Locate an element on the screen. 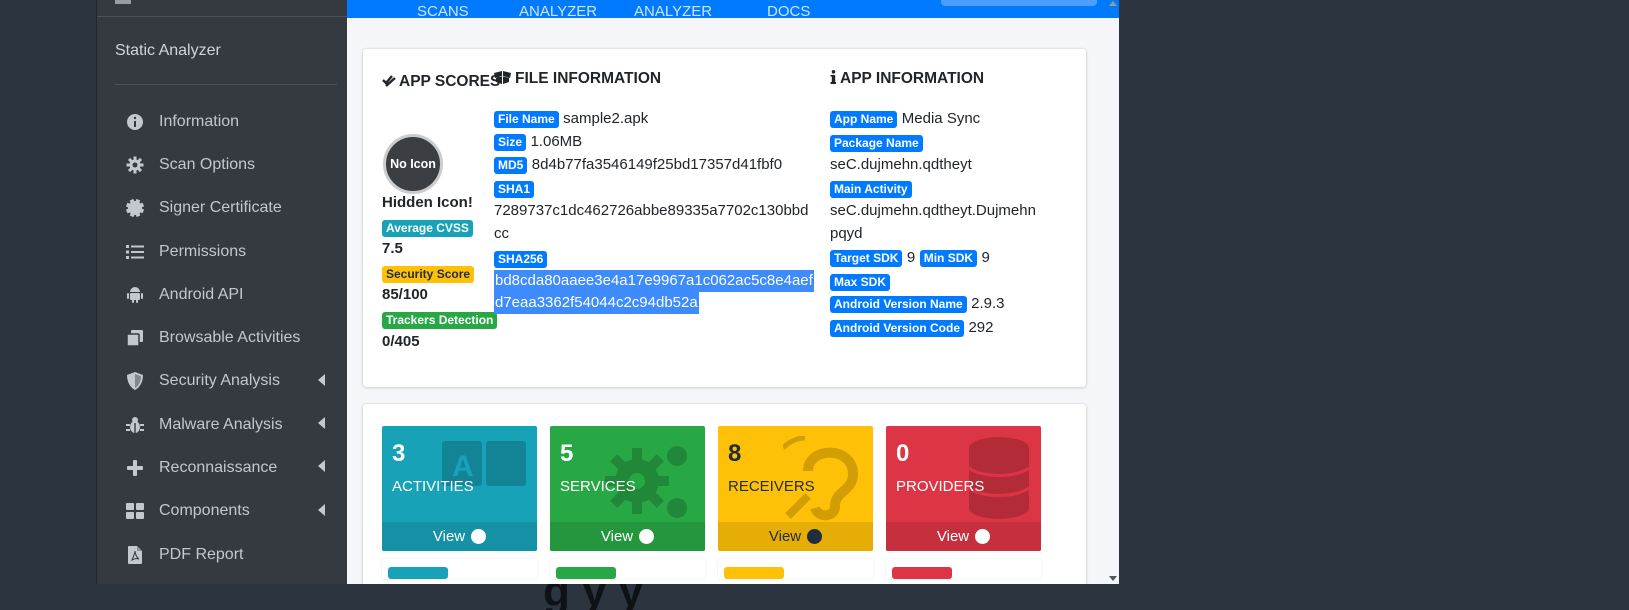 This screenshot has height=610, width=1629. sidebar-item-scan-options: Scan Options is located at coordinates (222, 164).